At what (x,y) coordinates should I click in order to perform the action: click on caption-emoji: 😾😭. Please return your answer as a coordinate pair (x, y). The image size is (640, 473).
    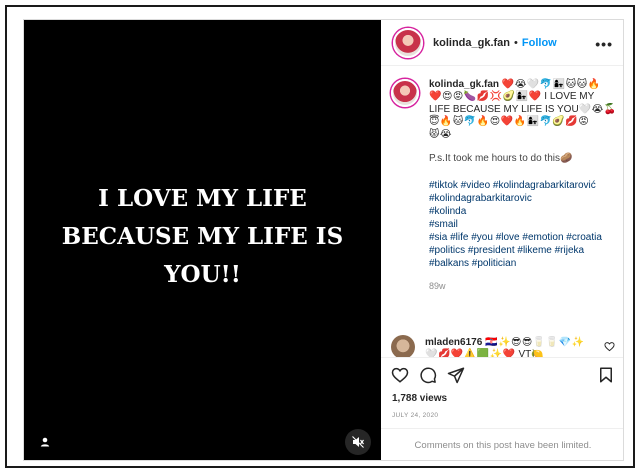
    Looking at the image, I should click on (441, 134).